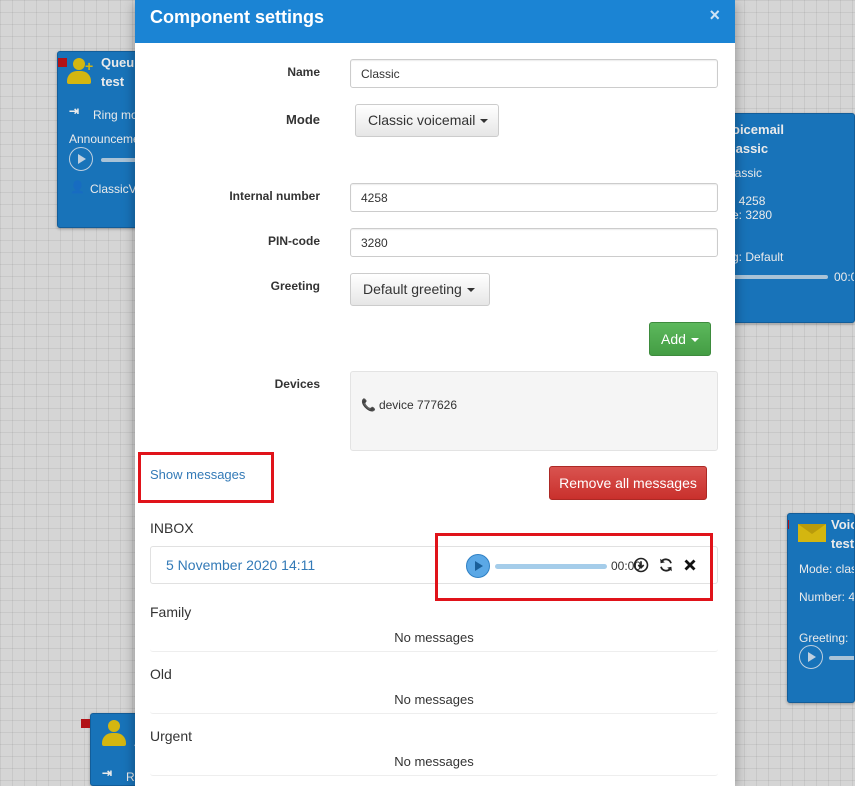  What do you see at coordinates (435, 21) in the screenshot?
I see `modal-header: Component settings ×` at bounding box center [435, 21].